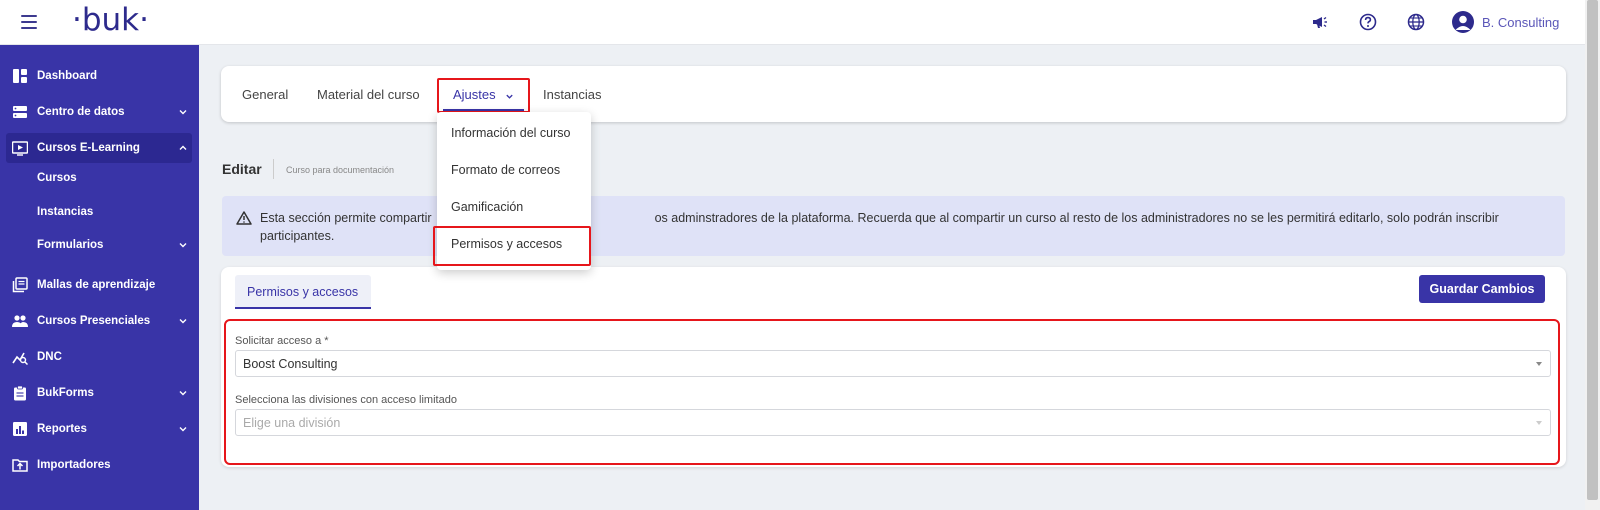 This screenshot has width=1600, height=510. Describe the element at coordinates (1368, 22) in the screenshot. I see `help-icon` at that location.